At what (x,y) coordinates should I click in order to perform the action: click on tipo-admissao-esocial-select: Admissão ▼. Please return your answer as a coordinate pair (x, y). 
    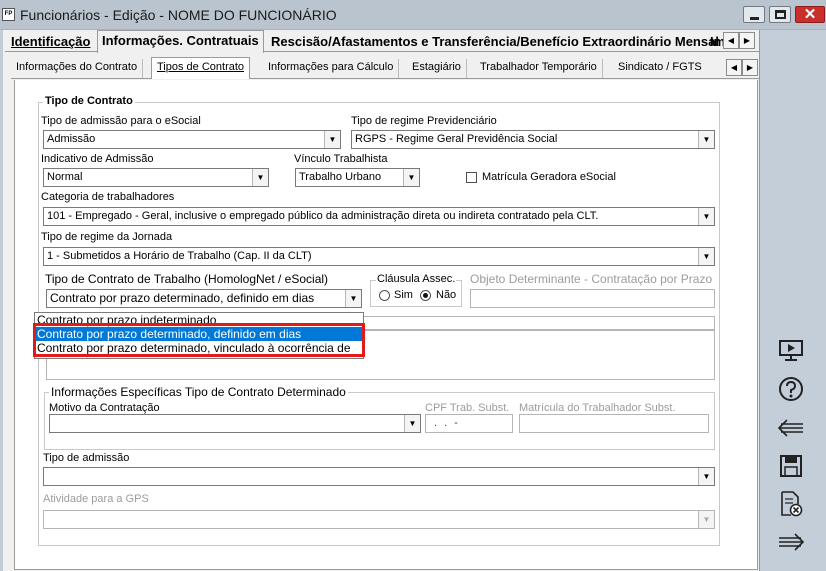
    Looking at the image, I should click on (192, 139).